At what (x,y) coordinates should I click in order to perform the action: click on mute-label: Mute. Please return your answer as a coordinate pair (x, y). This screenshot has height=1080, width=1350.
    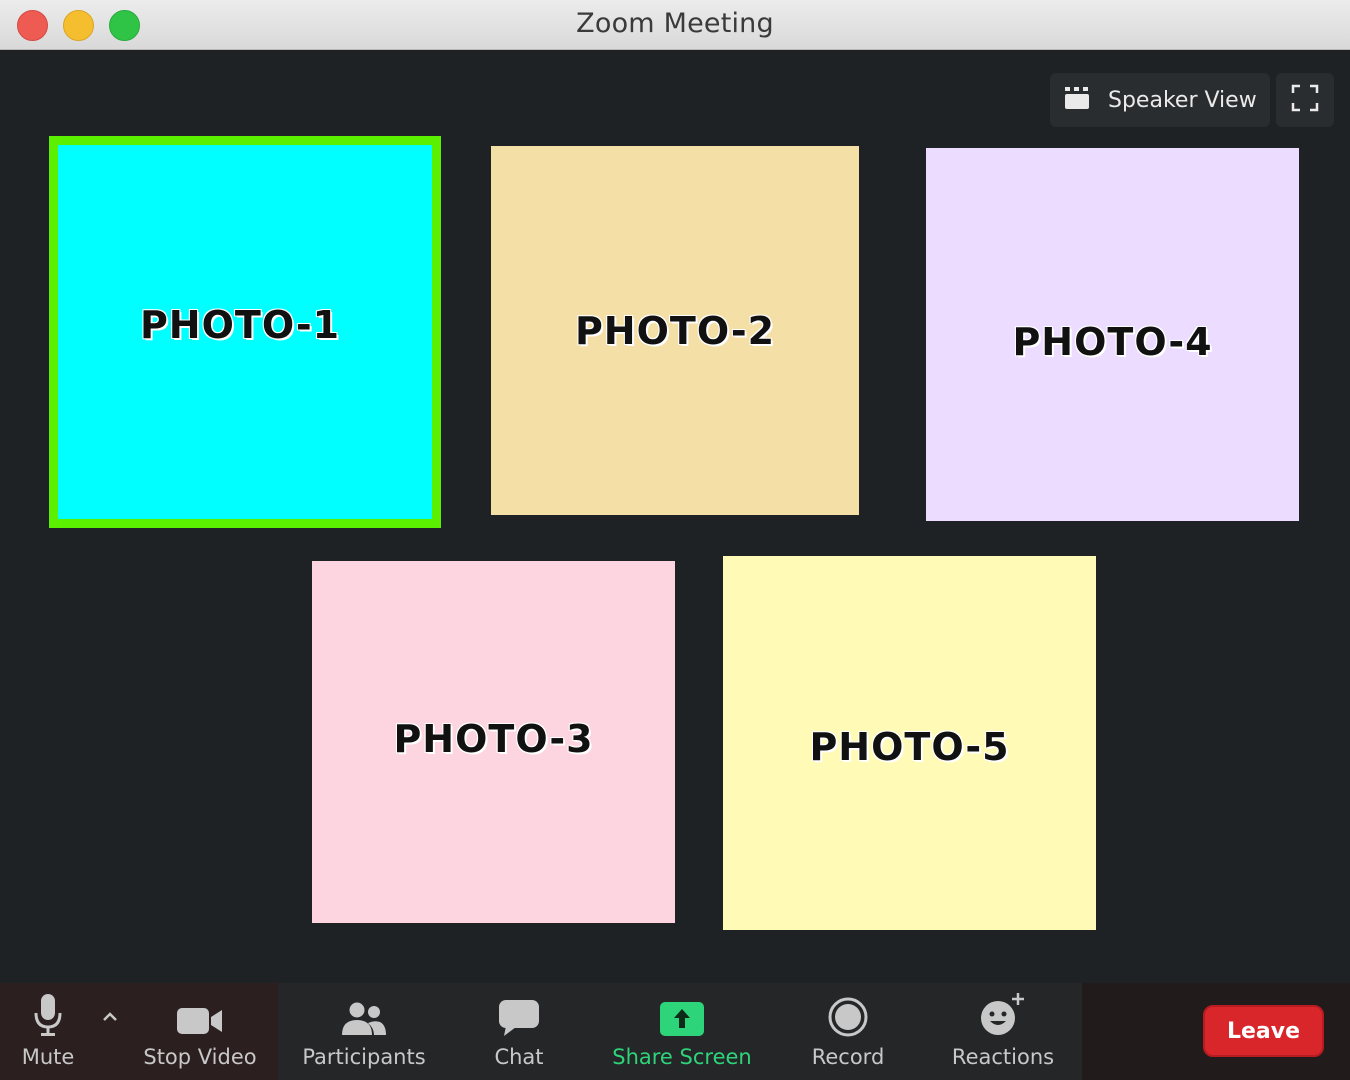
    Looking at the image, I should click on (48, 1057).